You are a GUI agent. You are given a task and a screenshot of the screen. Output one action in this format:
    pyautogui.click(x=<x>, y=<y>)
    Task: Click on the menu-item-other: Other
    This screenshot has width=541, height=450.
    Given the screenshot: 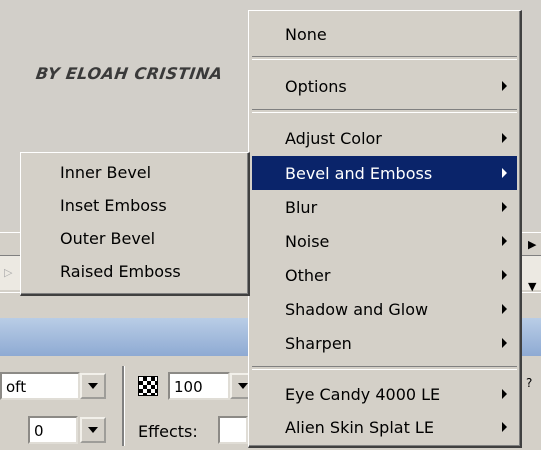 What is the action you would take?
    pyautogui.click(x=384, y=275)
    